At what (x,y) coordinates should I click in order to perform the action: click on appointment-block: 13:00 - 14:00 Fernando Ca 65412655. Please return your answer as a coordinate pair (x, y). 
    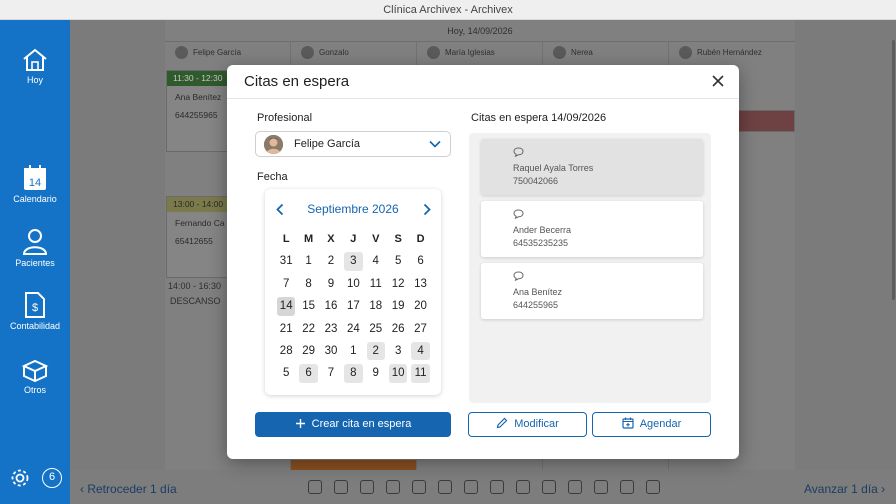
    Looking at the image, I should click on (197, 237).